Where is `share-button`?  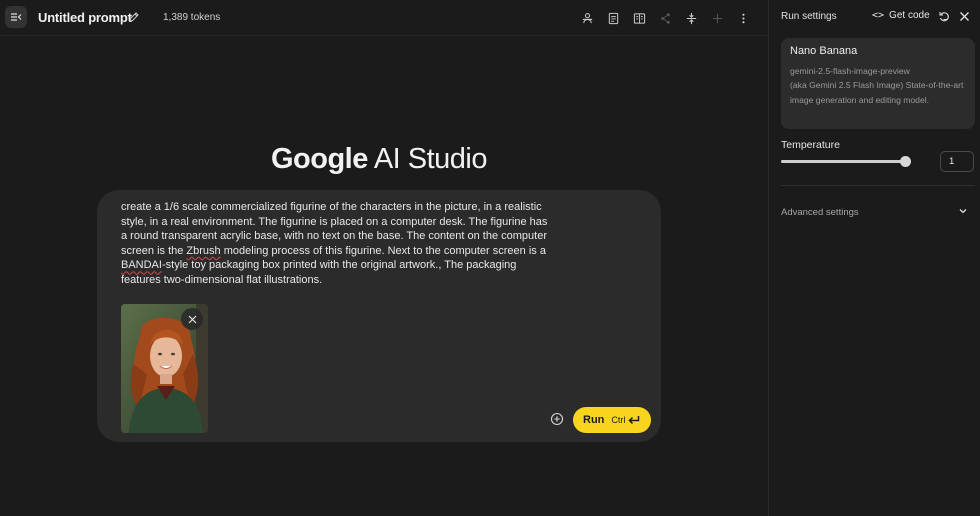
share-button is located at coordinates (665, 18).